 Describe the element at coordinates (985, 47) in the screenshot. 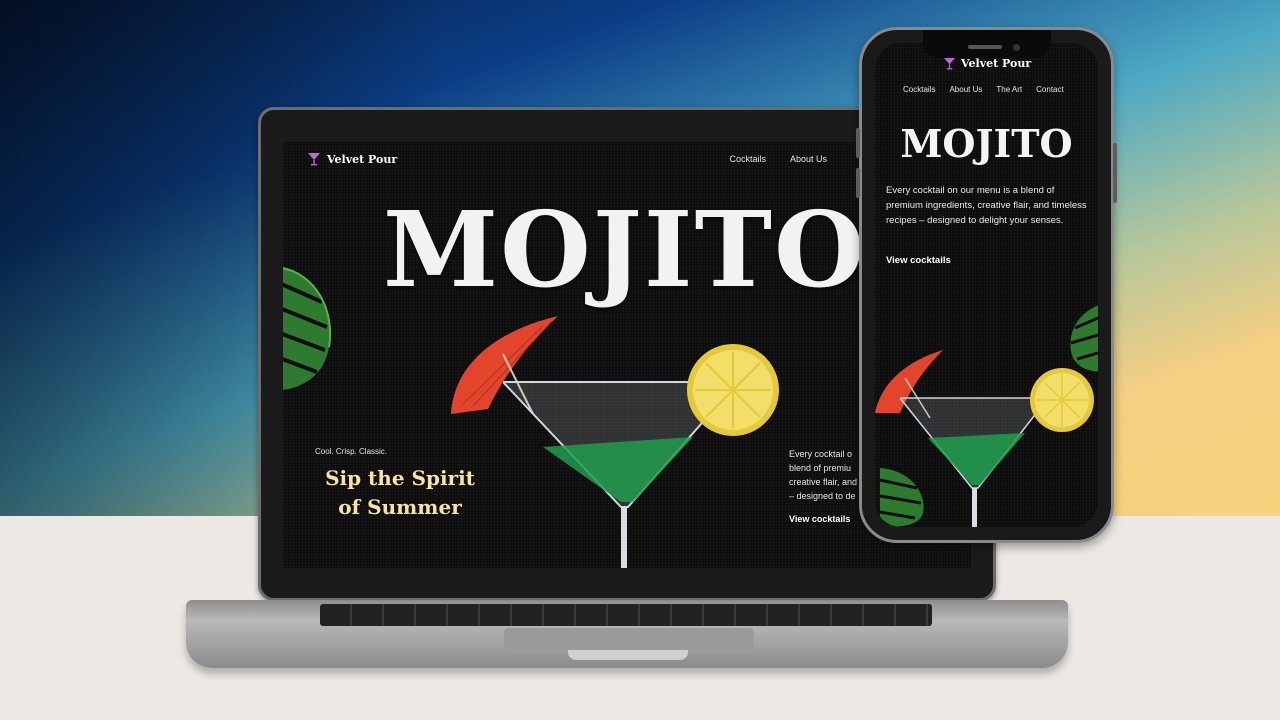

I see `phone-speaker` at that location.